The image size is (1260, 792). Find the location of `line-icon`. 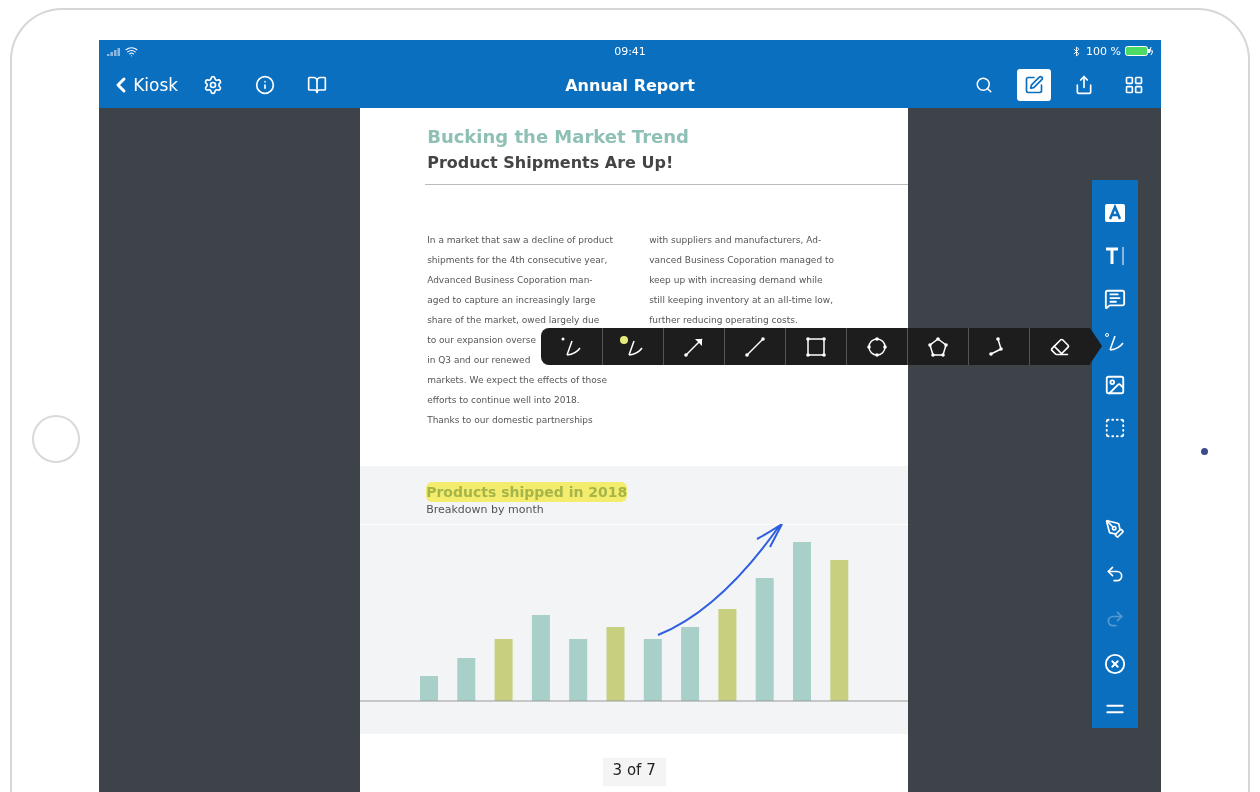

line-icon is located at coordinates (755, 346).